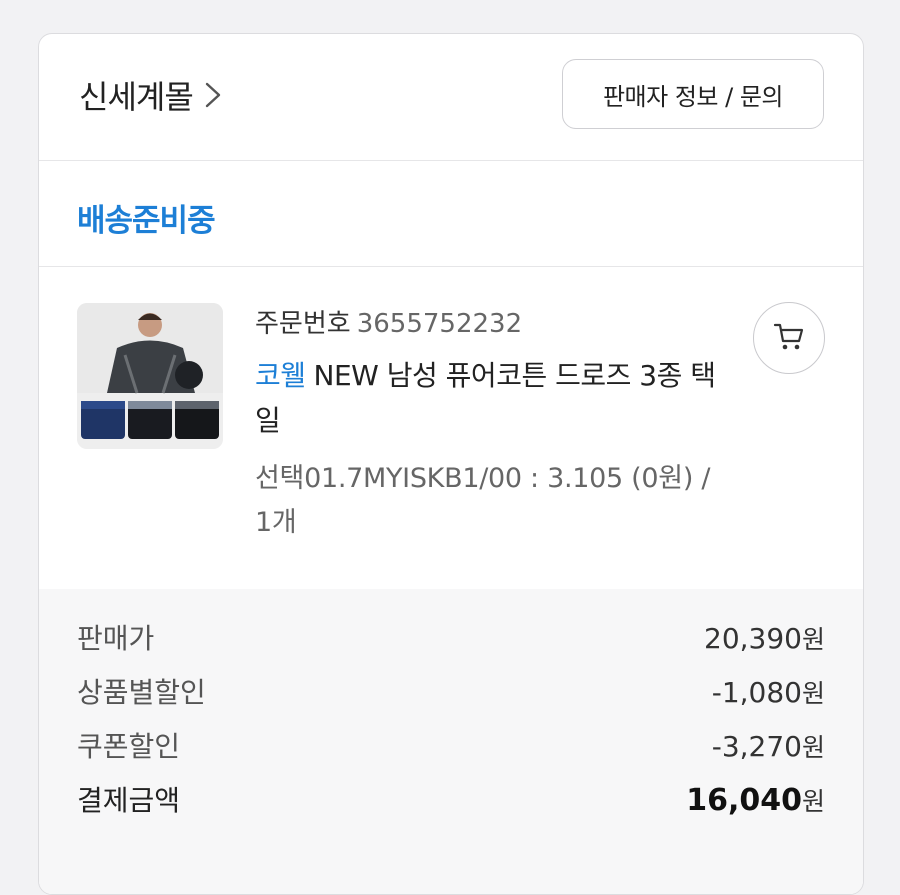  What do you see at coordinates (439, 324) in the screenshot?
I see `order-number-value: 3655752232` at bounding box center [439, 324].